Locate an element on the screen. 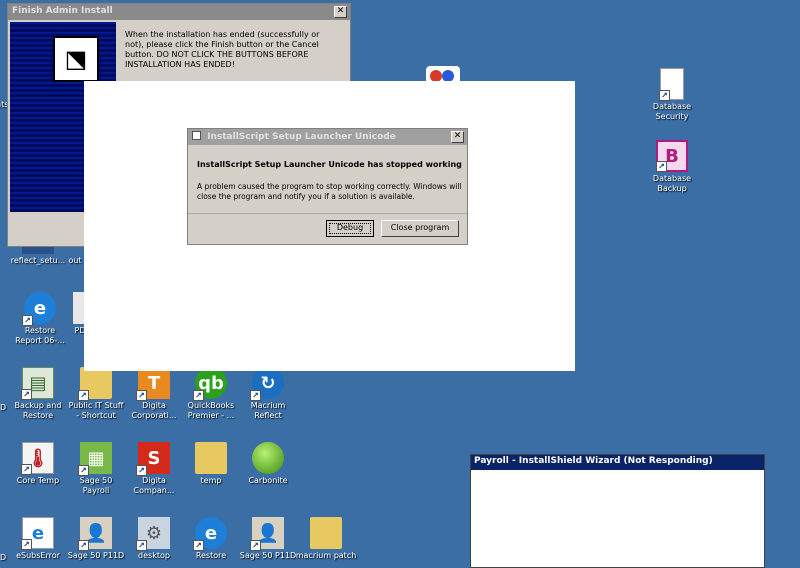  quickbooks-icon: qb ↗ is located at coordinates (210, 384).